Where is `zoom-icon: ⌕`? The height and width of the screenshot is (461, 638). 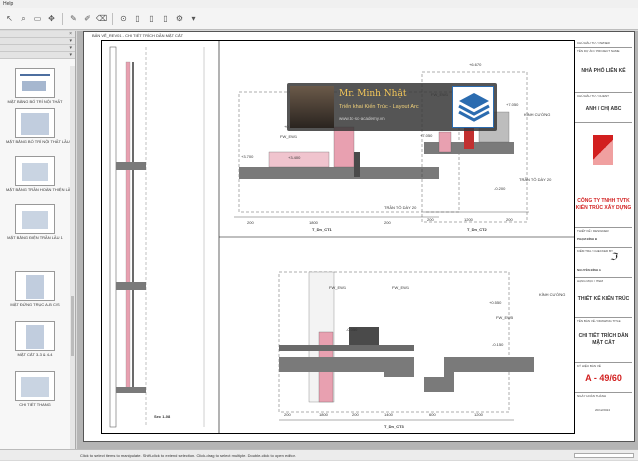
zoom-icon: ⌕ is located at coordinates (23, 18).